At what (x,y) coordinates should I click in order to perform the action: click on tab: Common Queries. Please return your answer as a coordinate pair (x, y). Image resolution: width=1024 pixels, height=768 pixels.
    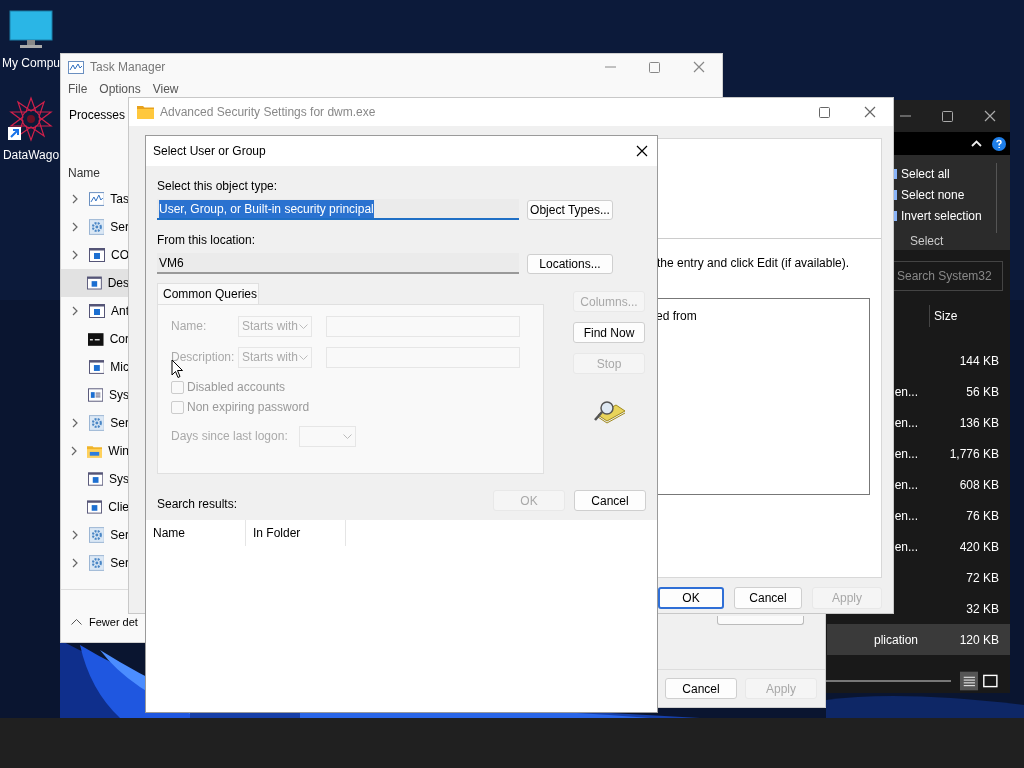
    Looking at the image, I should click on (208, 293).